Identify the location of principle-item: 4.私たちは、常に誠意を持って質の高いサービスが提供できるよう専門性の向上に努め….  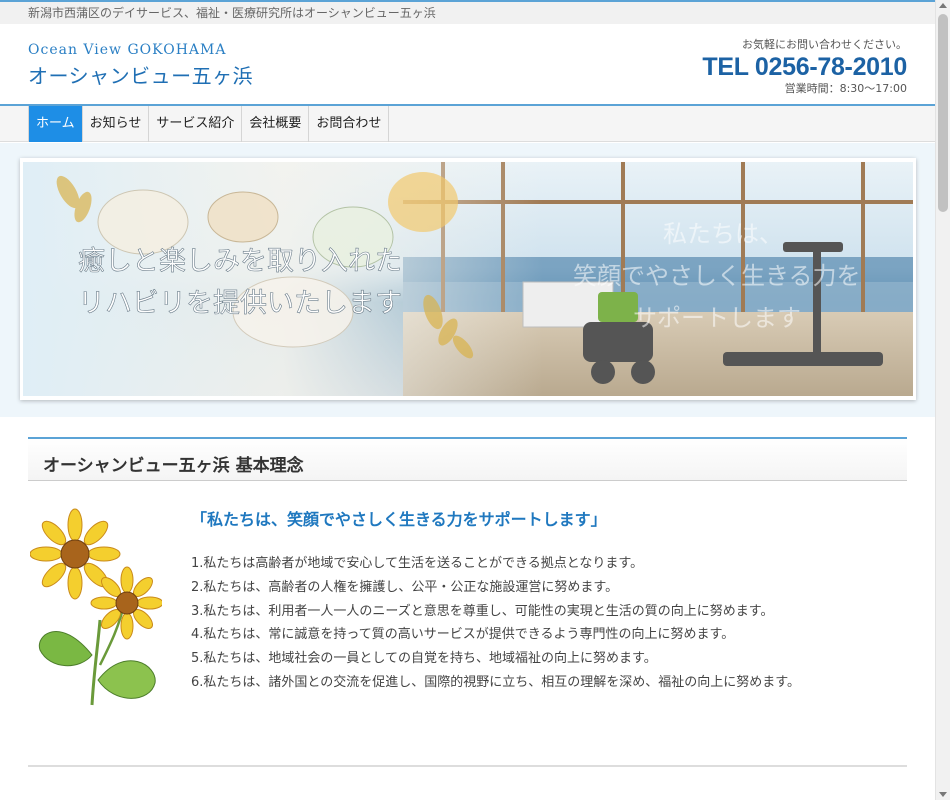
(463, 635).